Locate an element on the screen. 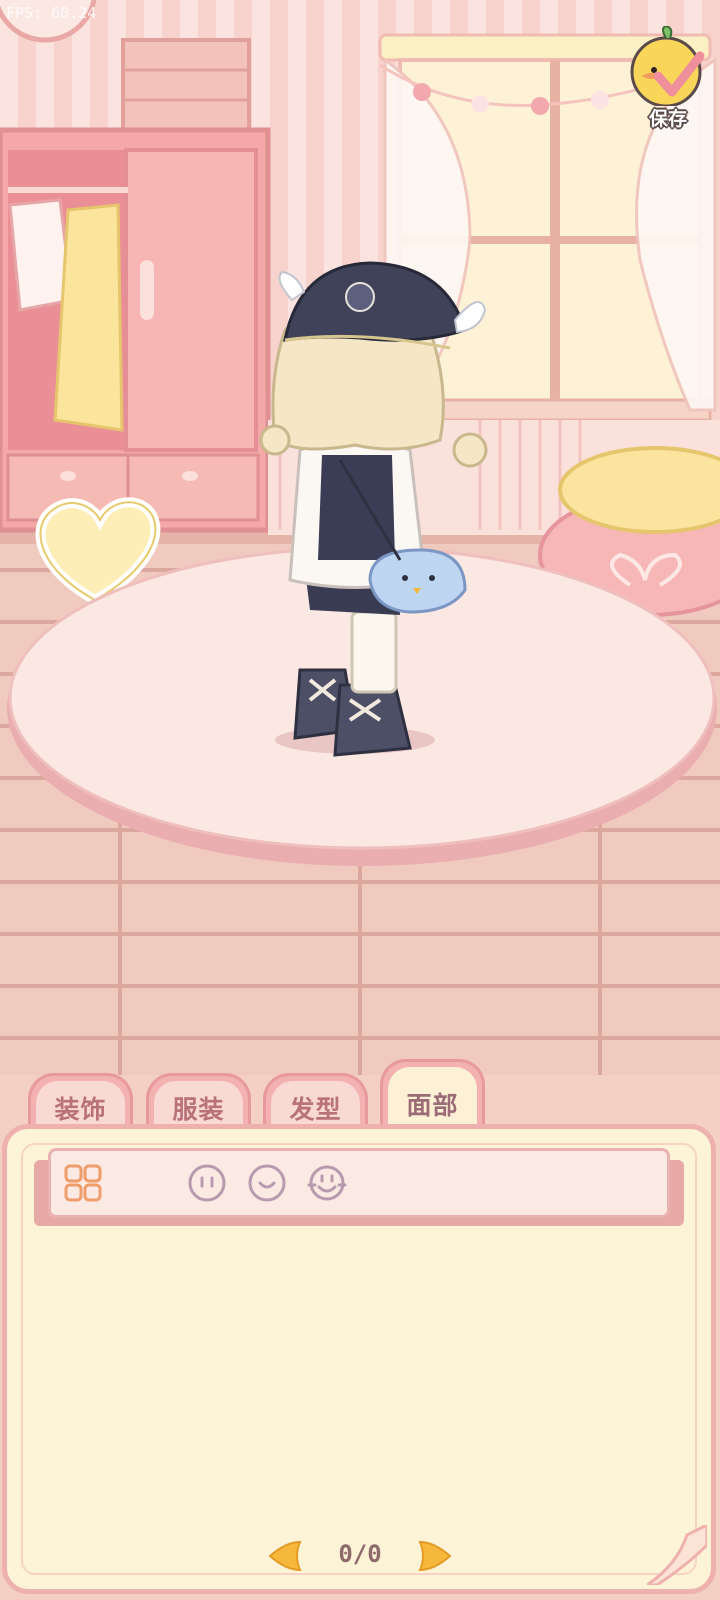 Image resolution: width=720 pixels, height=1600 pixels. face-smile-icon is located at coordinates (267, 1183).